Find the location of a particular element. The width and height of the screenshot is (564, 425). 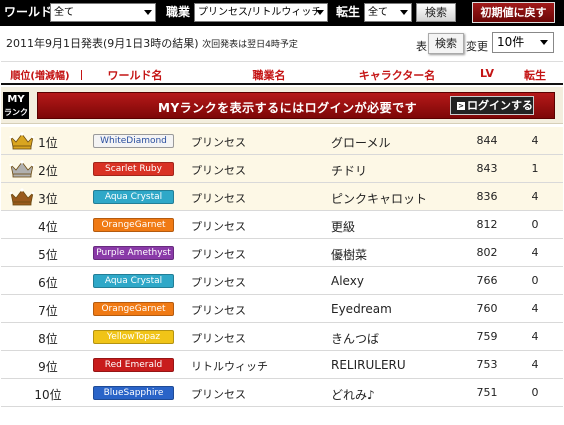

search-button: 検索 is located at coordinates (436, 12).